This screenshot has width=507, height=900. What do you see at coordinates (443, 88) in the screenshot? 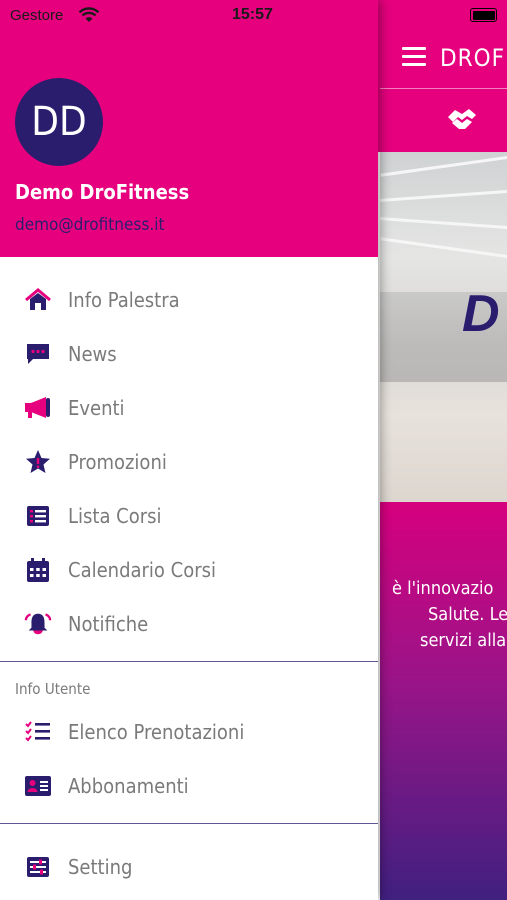
I see `header-divider` at bounding box center [443, 88].